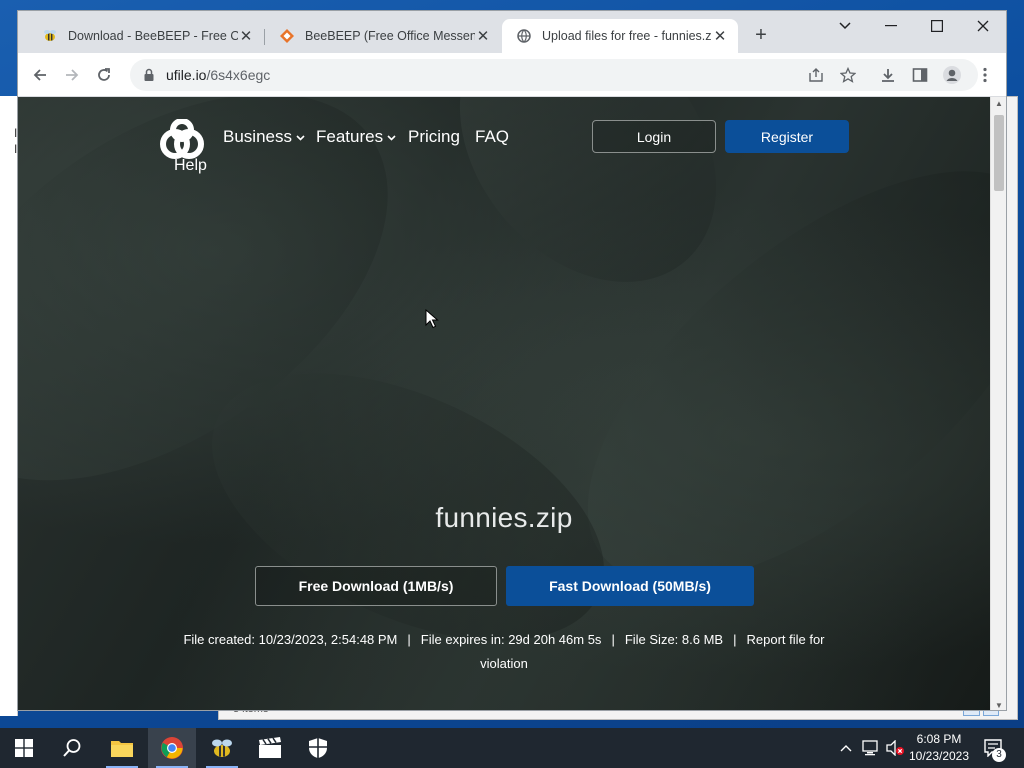 Image resolution: width=1024 pixels, height=768 pixels. I want to click on more-menu-icon, so click(985, 75).